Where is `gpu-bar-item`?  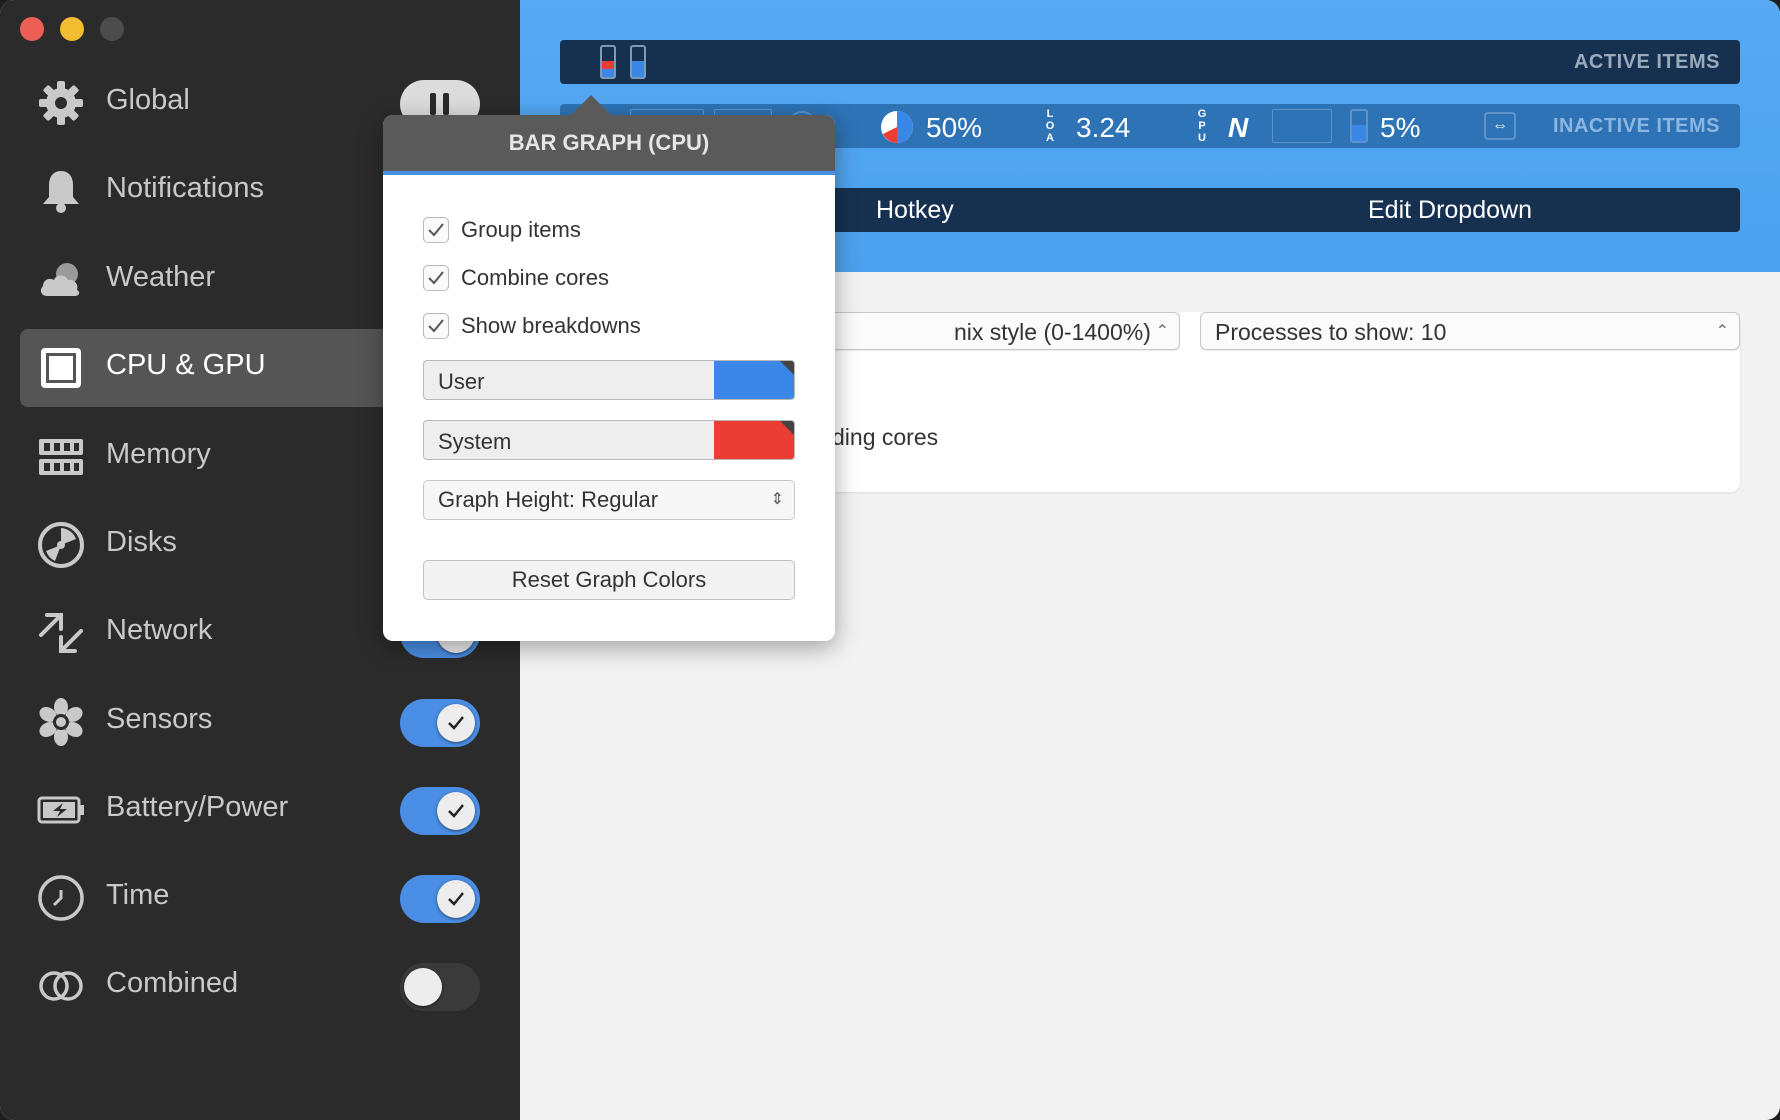
gpu-bar-item is located at coordinates (1359, 126).